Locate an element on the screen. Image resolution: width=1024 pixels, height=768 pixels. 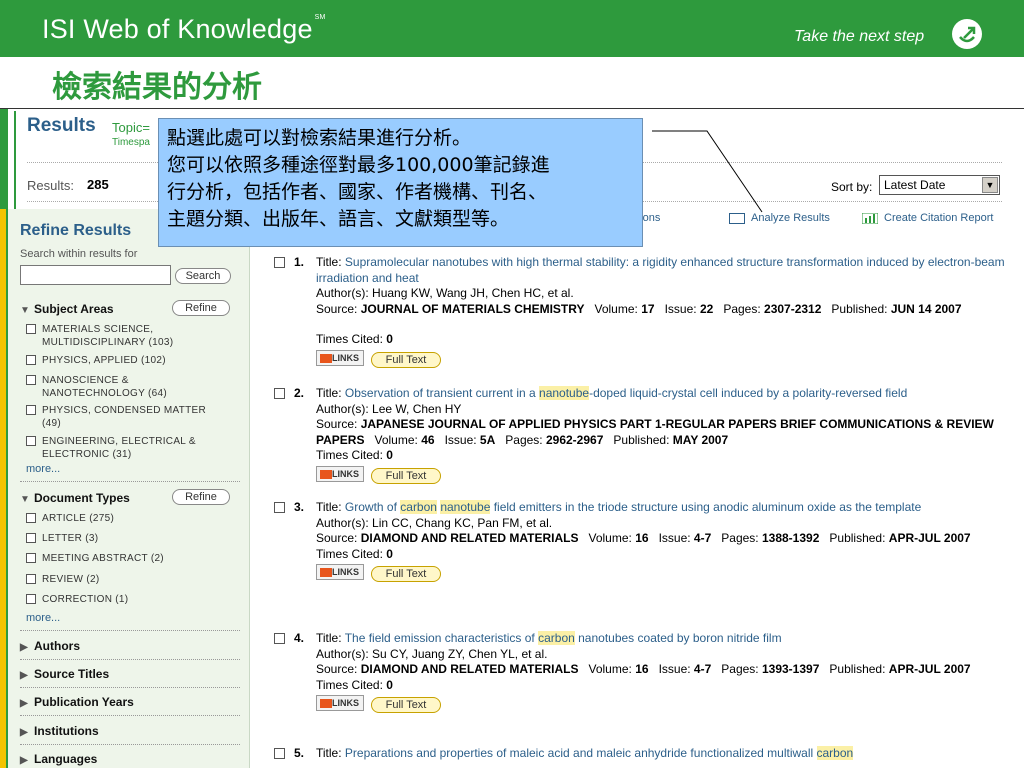
sort-by-label: Sort by: is located at coordinates (852, 187).